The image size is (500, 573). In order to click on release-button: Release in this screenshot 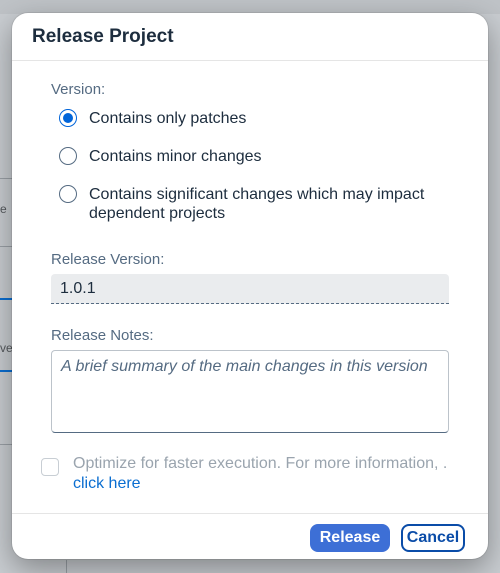, I will do `click(350, 538)`.